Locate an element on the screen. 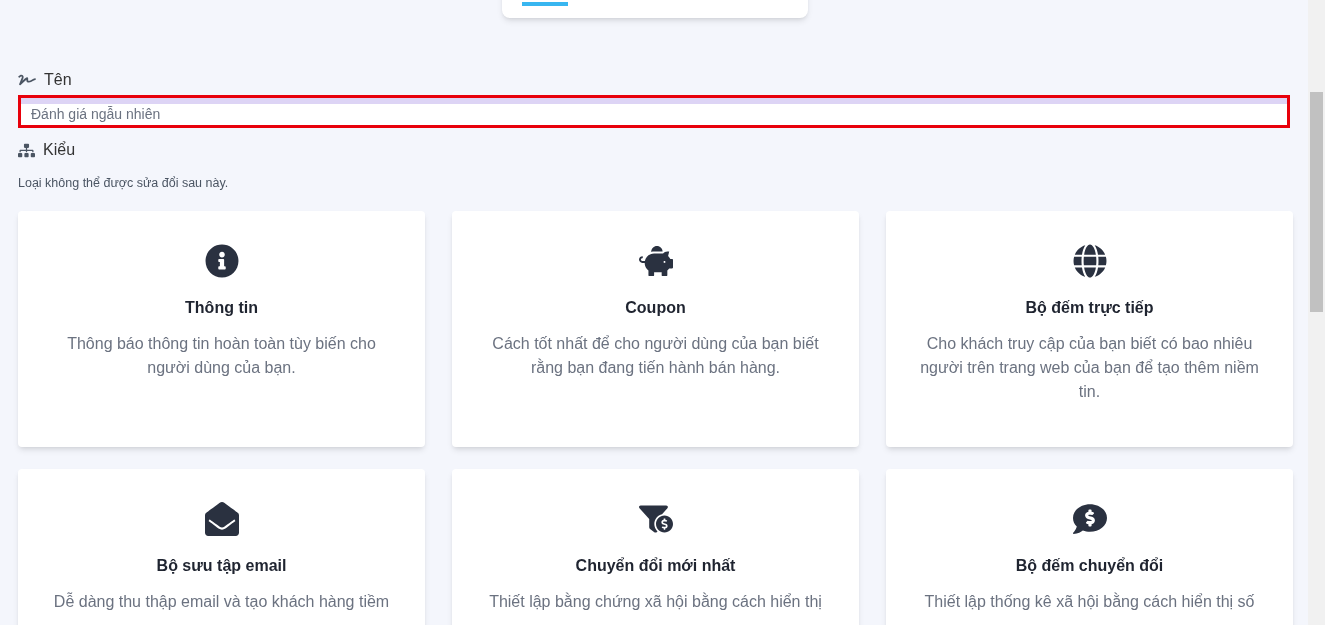 Image resolution: width=1325 pixels, height=625 pixels. name-input-field: Đánh giá ngẫu nhiên is located at coordinates (654, 111).